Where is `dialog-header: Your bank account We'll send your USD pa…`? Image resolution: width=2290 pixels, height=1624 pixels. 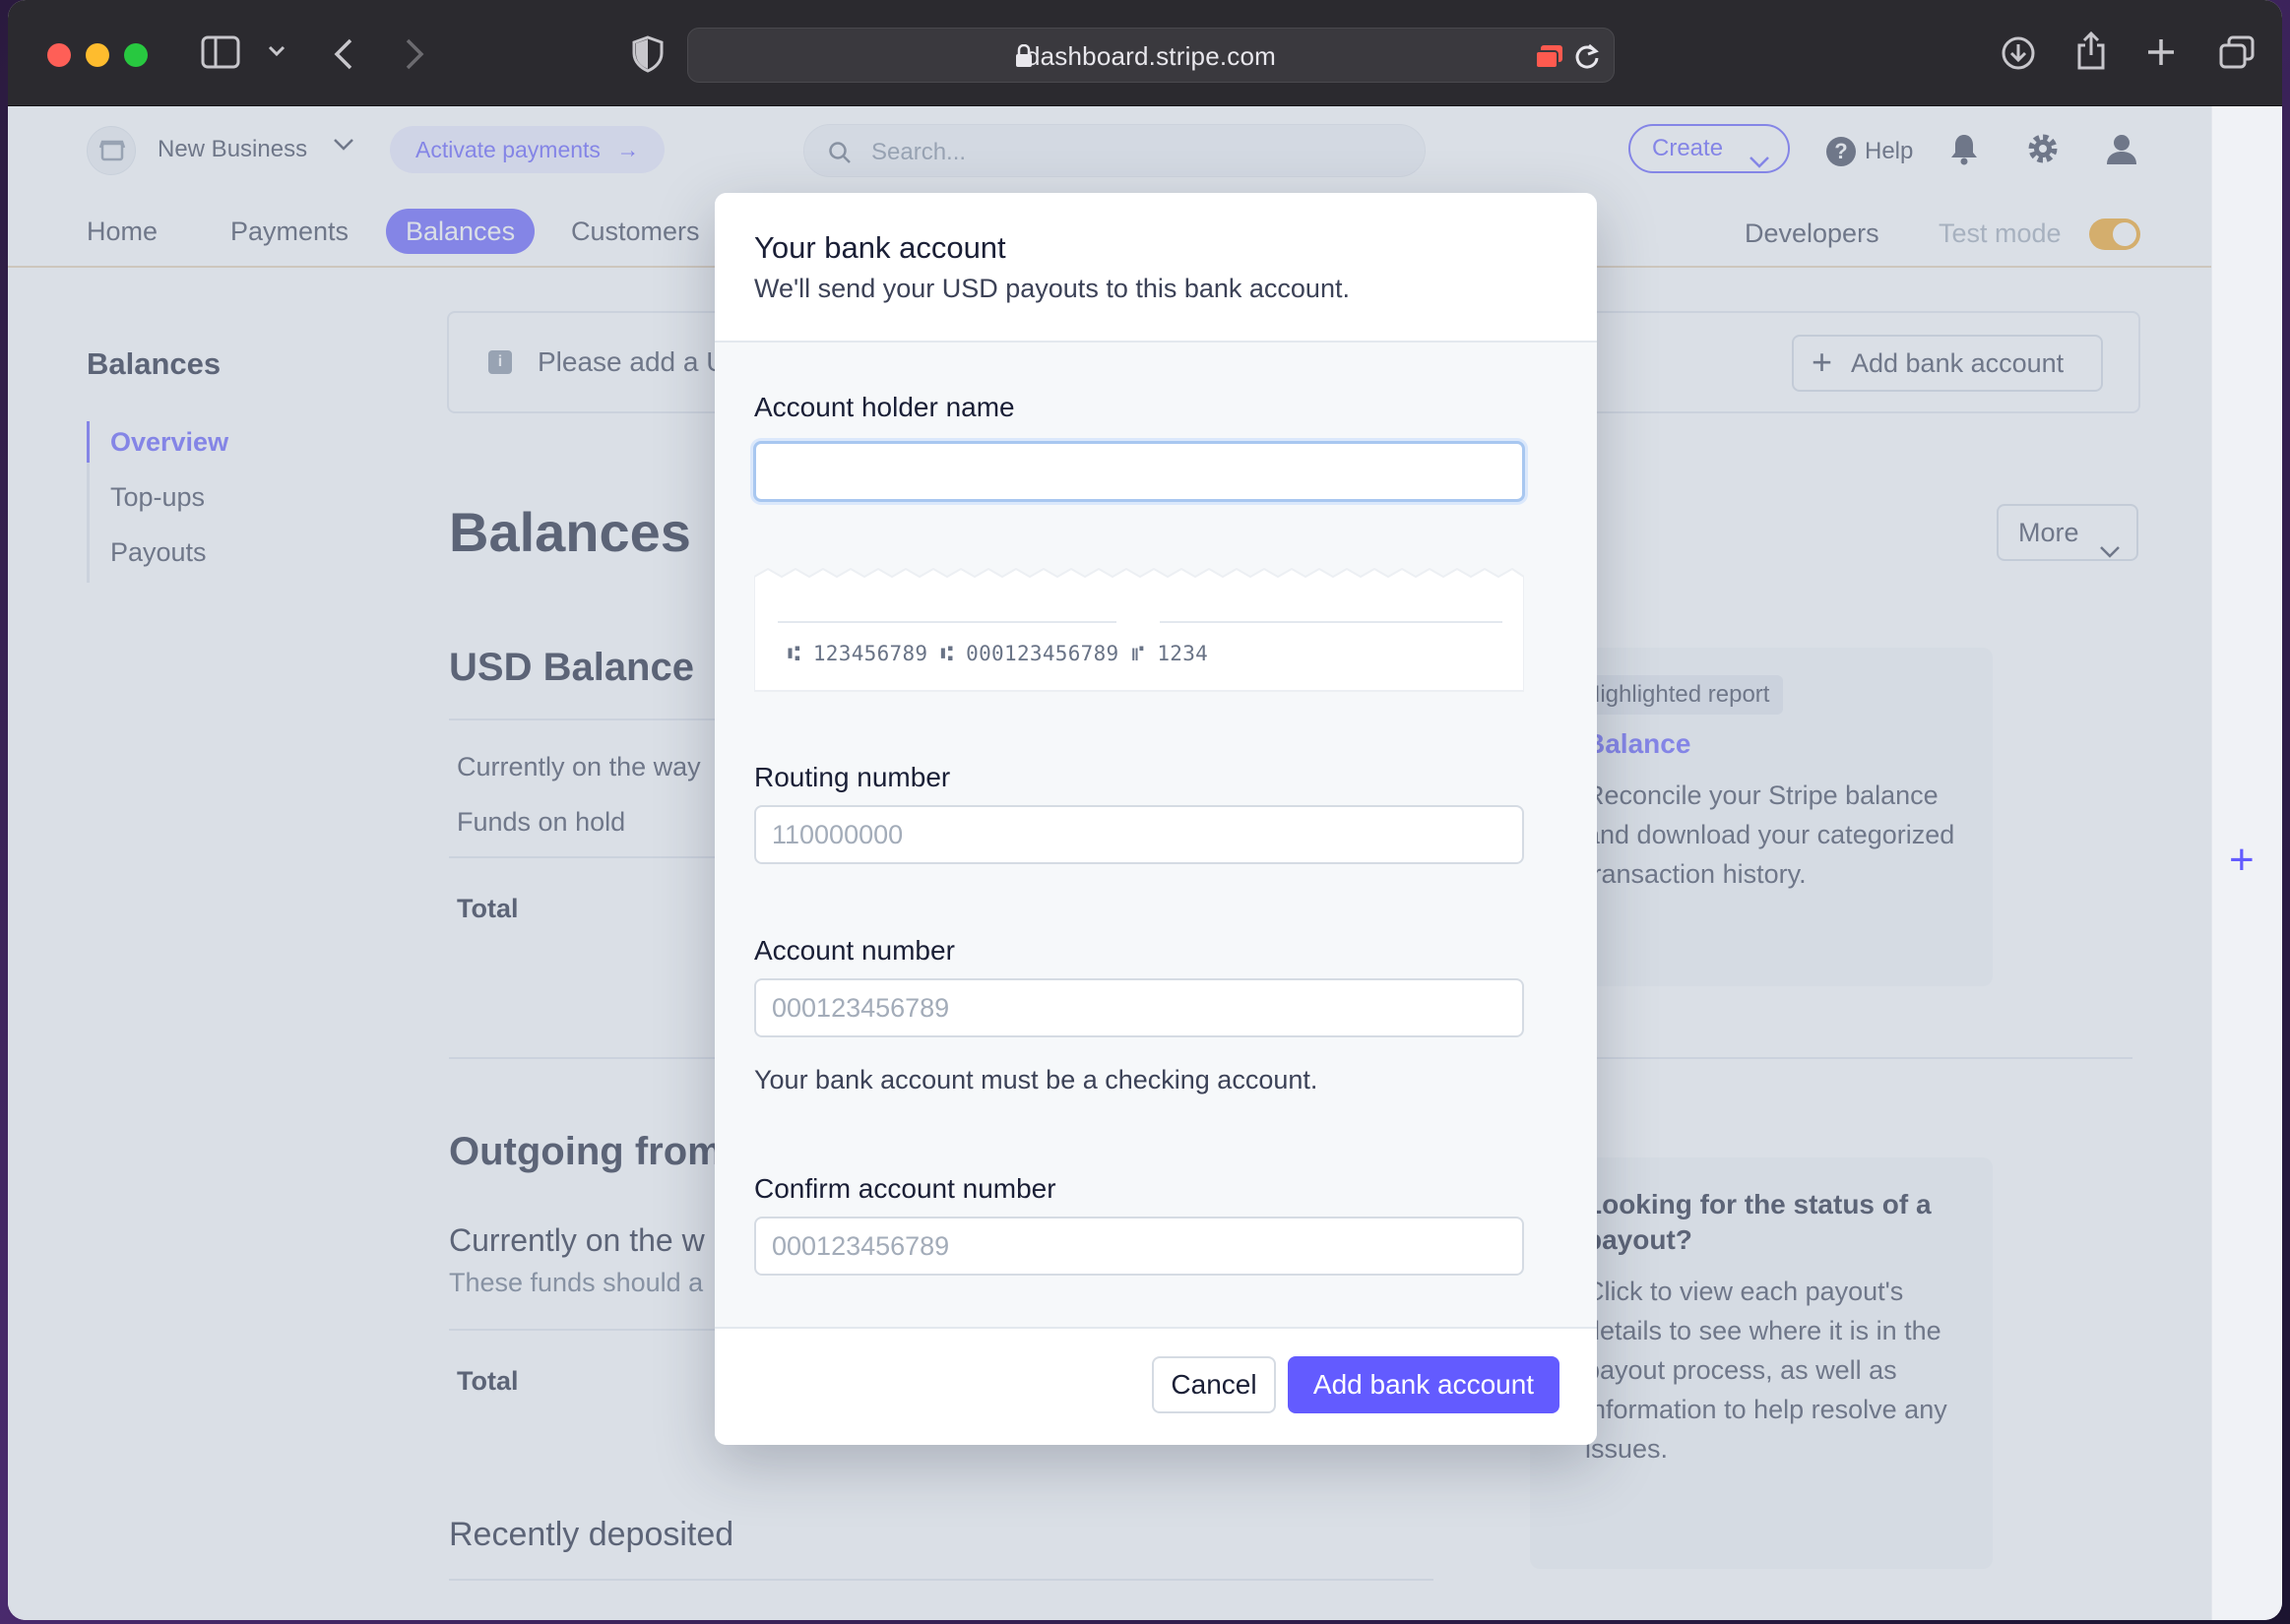
dialog-header: Your bank account We'll send your USD pa… is located at coordinates (1156, 268).